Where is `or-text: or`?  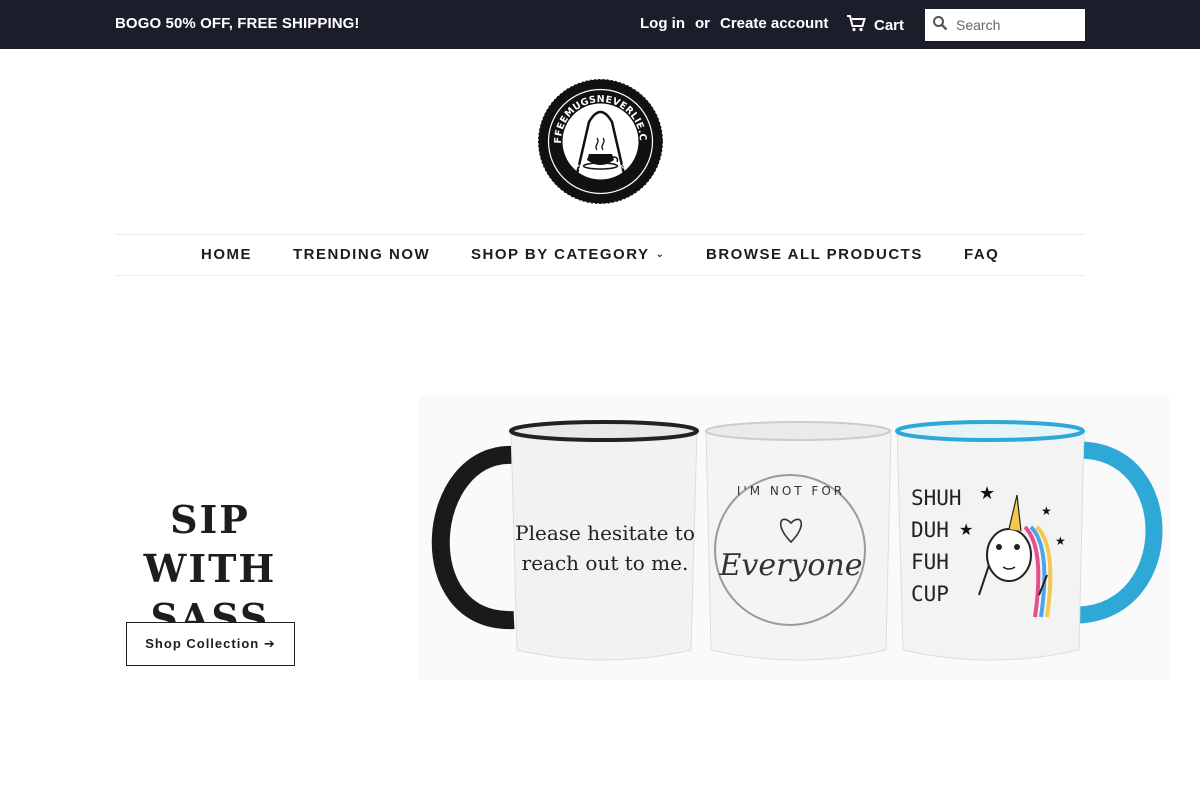
or-text: or is located at coordinates (702, 23).